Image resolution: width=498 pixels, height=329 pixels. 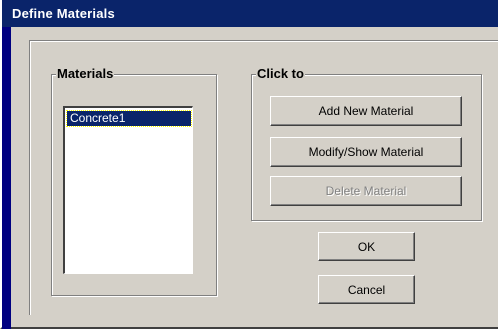 I want to click on window-title: Define Materials, so click(x=63, y=13).